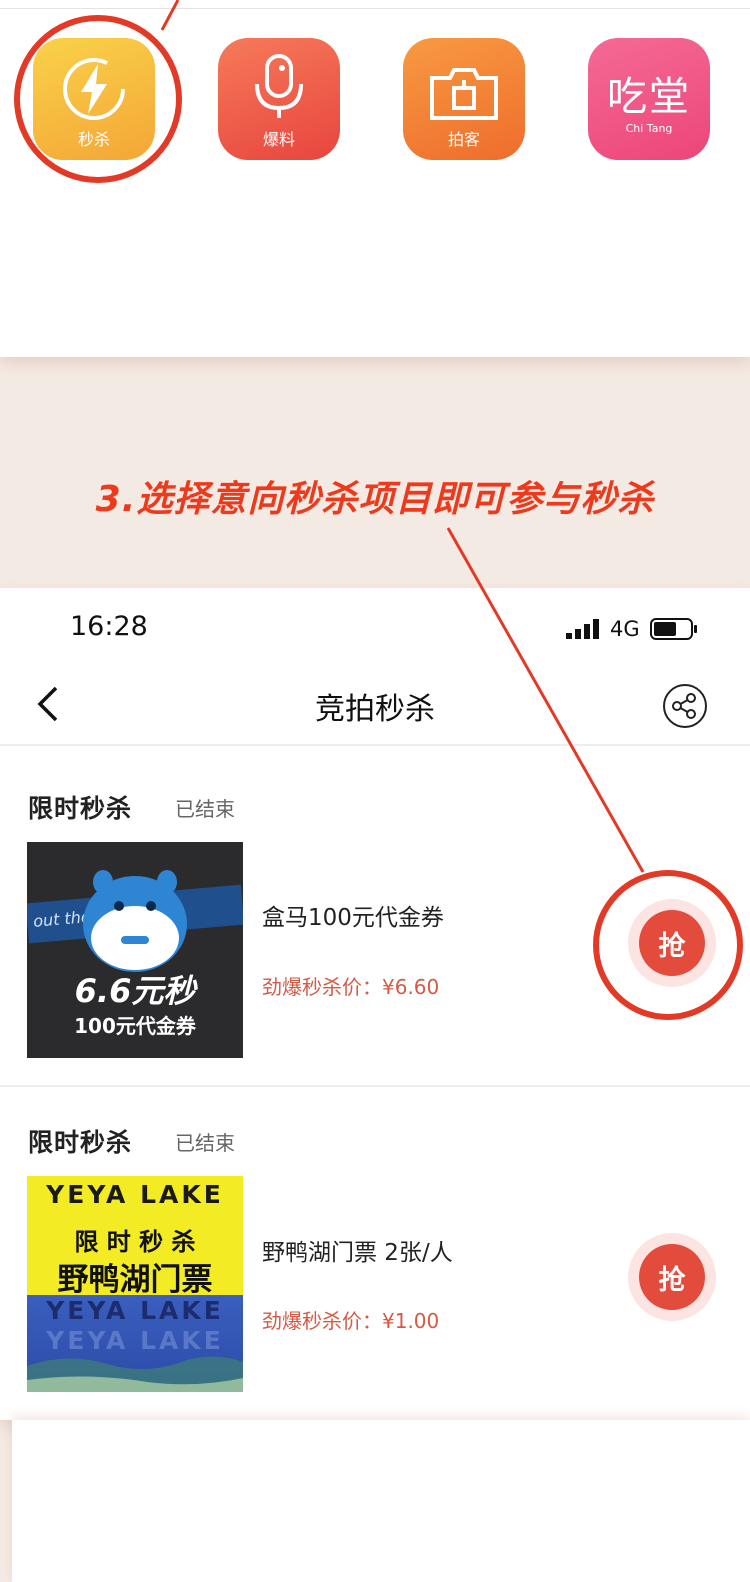 This screenshot has height=1582, width=750. What do you see at coordinates (357, 1250) in the screenshot?
I see `product-name: 野鸭湖门票 2张/人` at bounding box center [357, 1250].